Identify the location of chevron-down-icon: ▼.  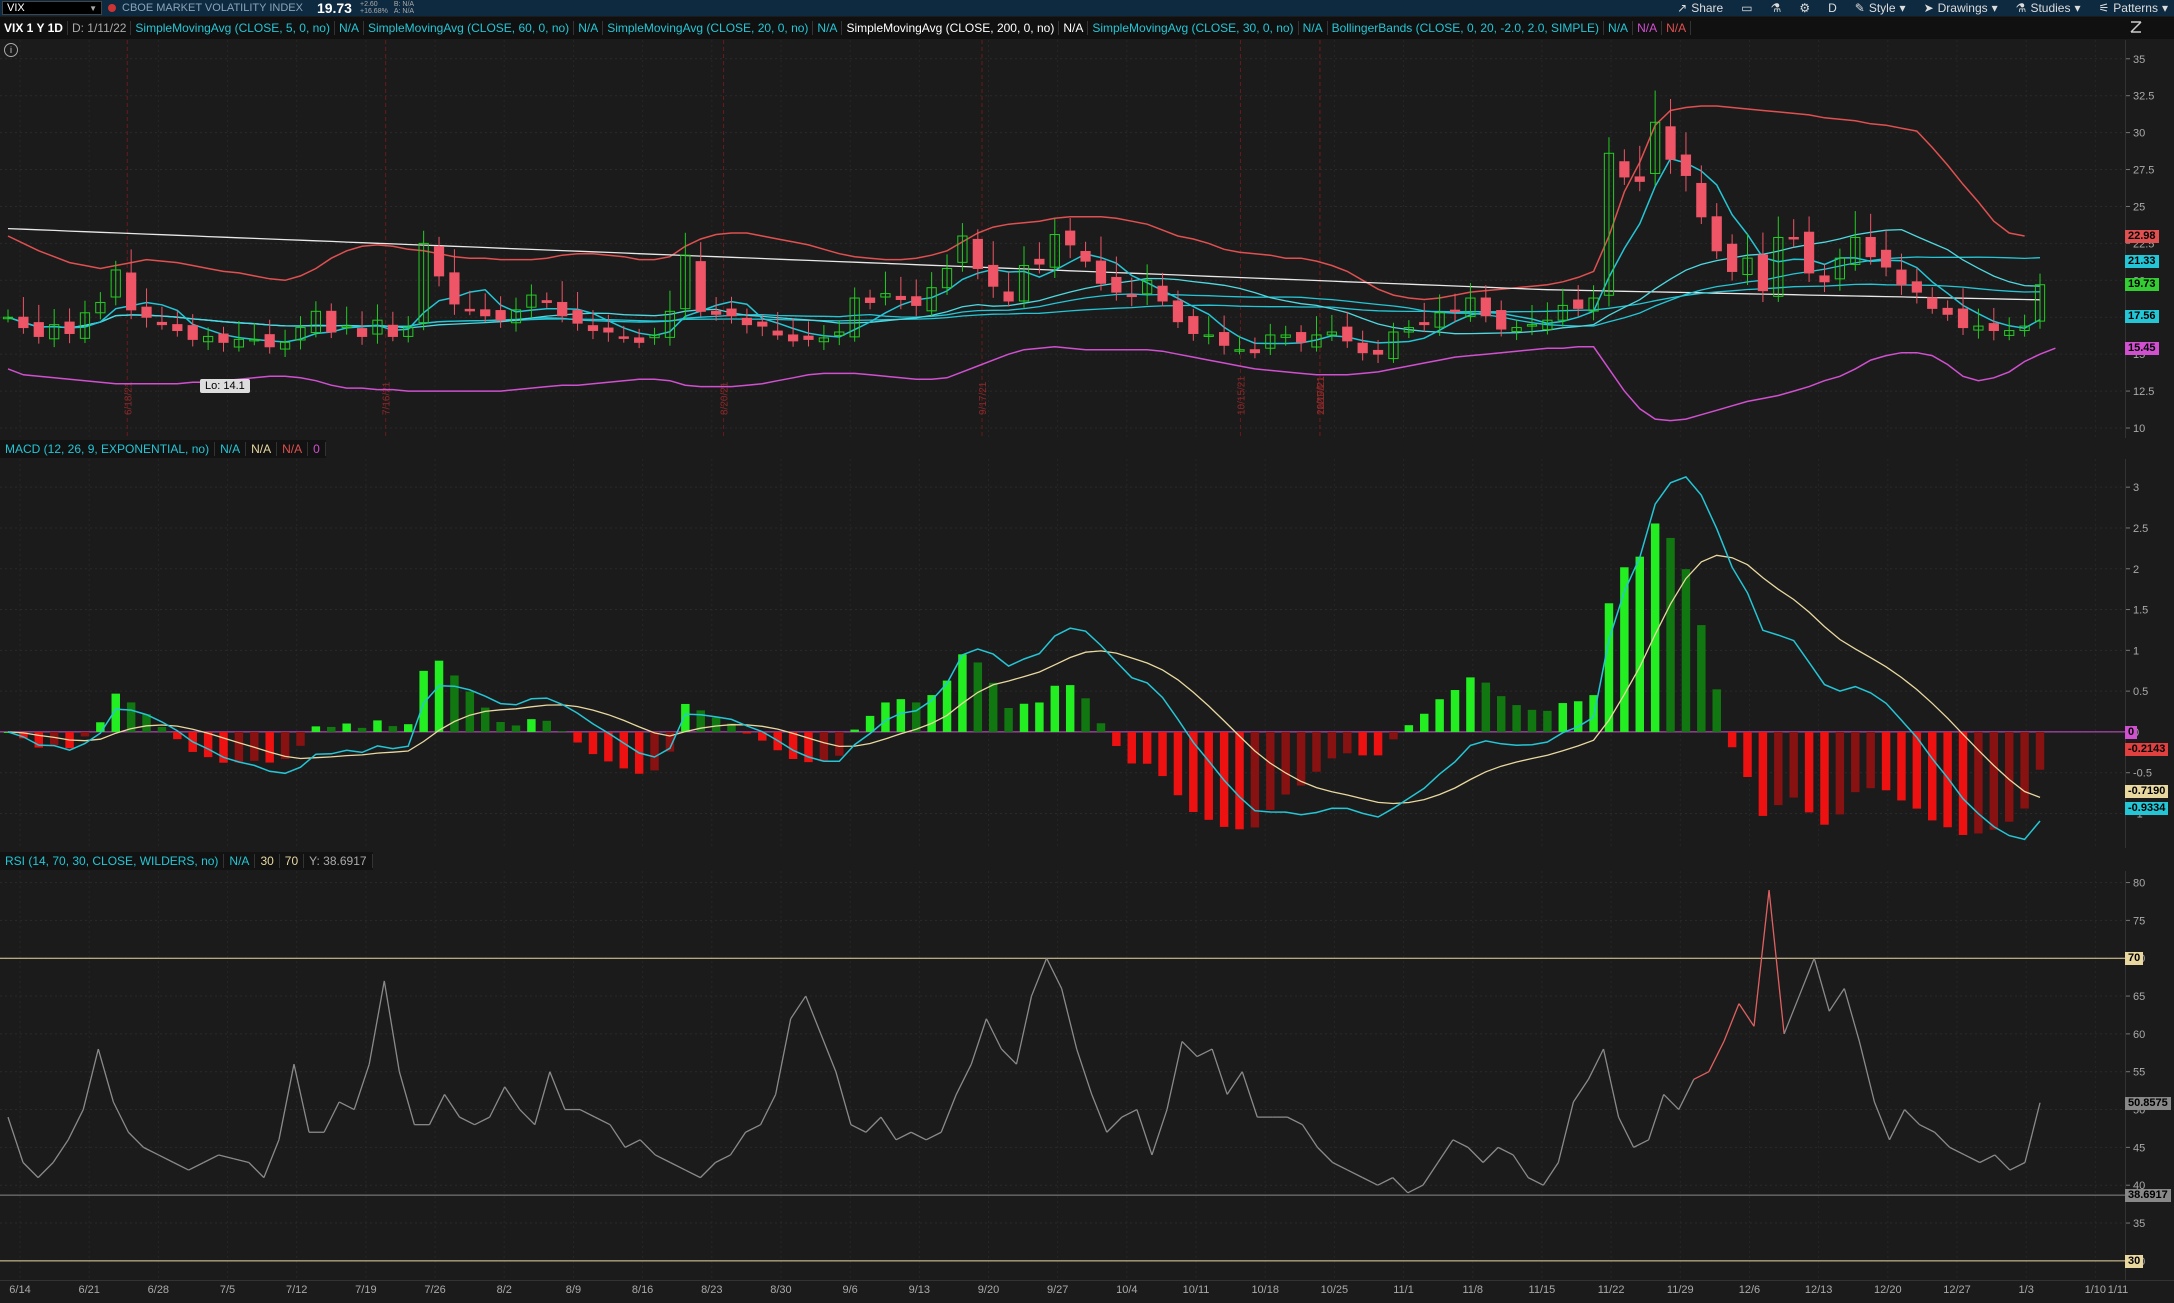
(93, 8).